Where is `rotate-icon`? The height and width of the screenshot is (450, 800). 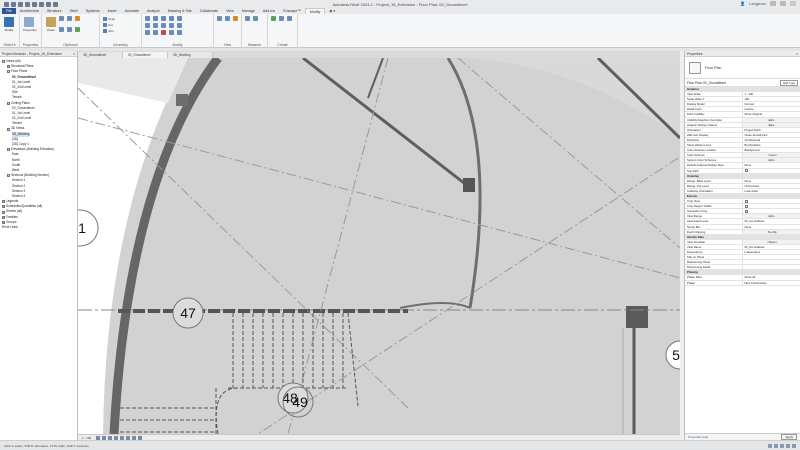
rotate-icon is located at coordinates (163, 25).